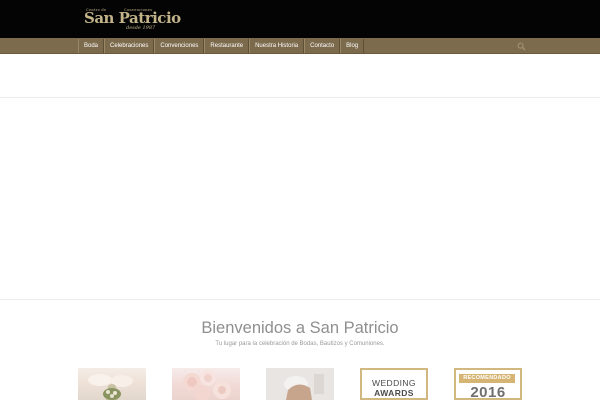 This screenshot has width=600, height=400. I want to click on welcome-title: Bienvenidos a San Patricio, so click(300, 328).